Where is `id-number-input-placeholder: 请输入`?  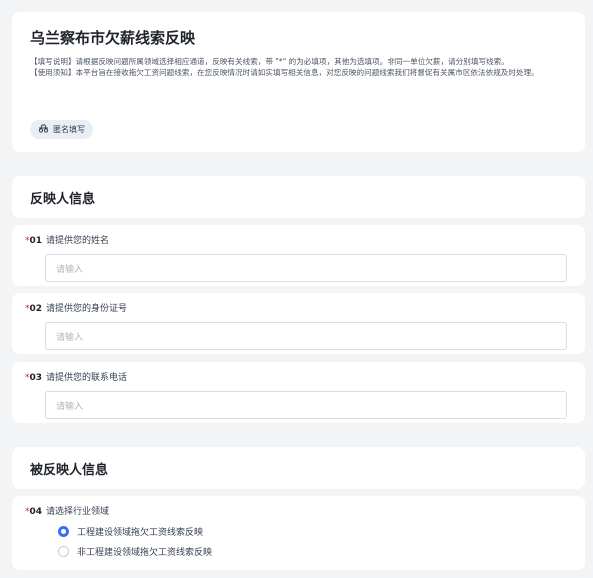
id-number-input-placeholder: 请输入 is located at coordinates (70, 337).